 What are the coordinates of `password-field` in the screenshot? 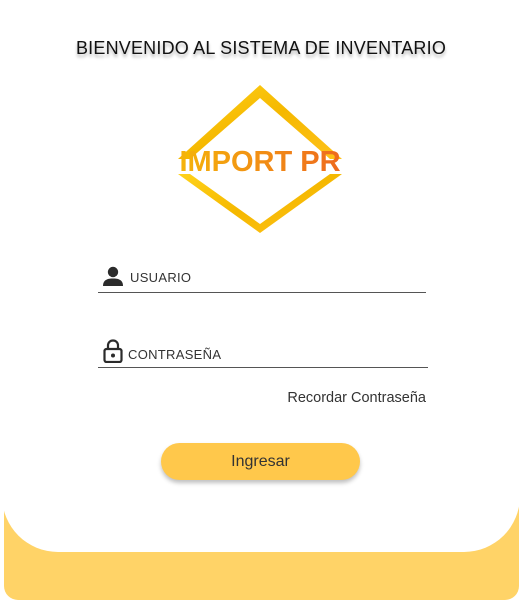 It's located at (263, 352).